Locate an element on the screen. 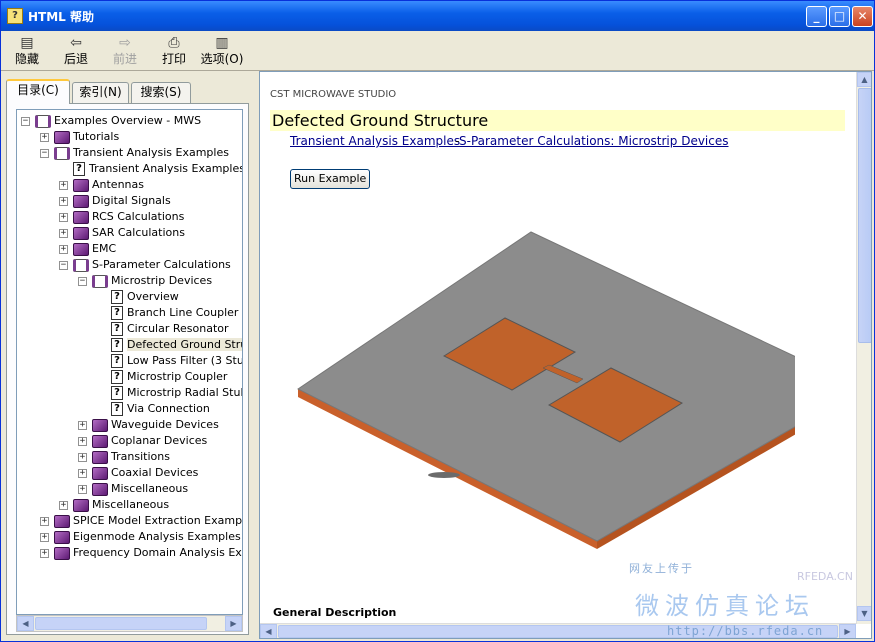 The height and width of the screenshot is (642, 875). tree-item: + Frequency Domain Analysis Examp is located at coordinates (141, 553).